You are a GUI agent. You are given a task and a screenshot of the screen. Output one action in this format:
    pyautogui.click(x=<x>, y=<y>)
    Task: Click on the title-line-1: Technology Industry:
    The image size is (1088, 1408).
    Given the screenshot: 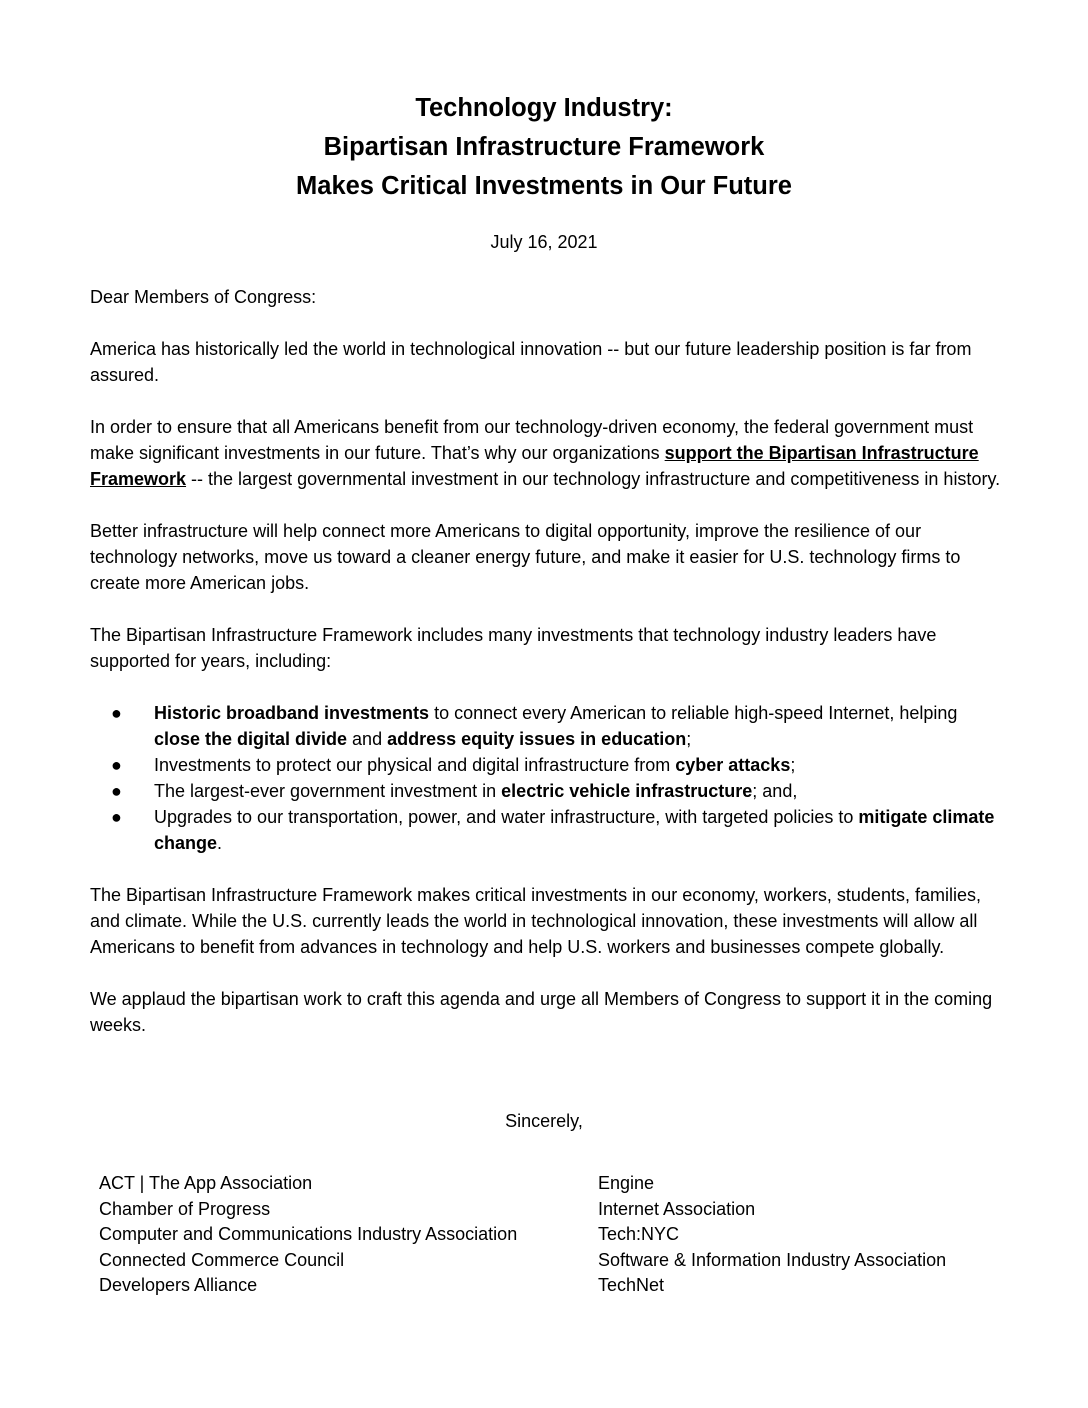 What is the action you would take?
    pyautogui.click(x=544, y=108)
    